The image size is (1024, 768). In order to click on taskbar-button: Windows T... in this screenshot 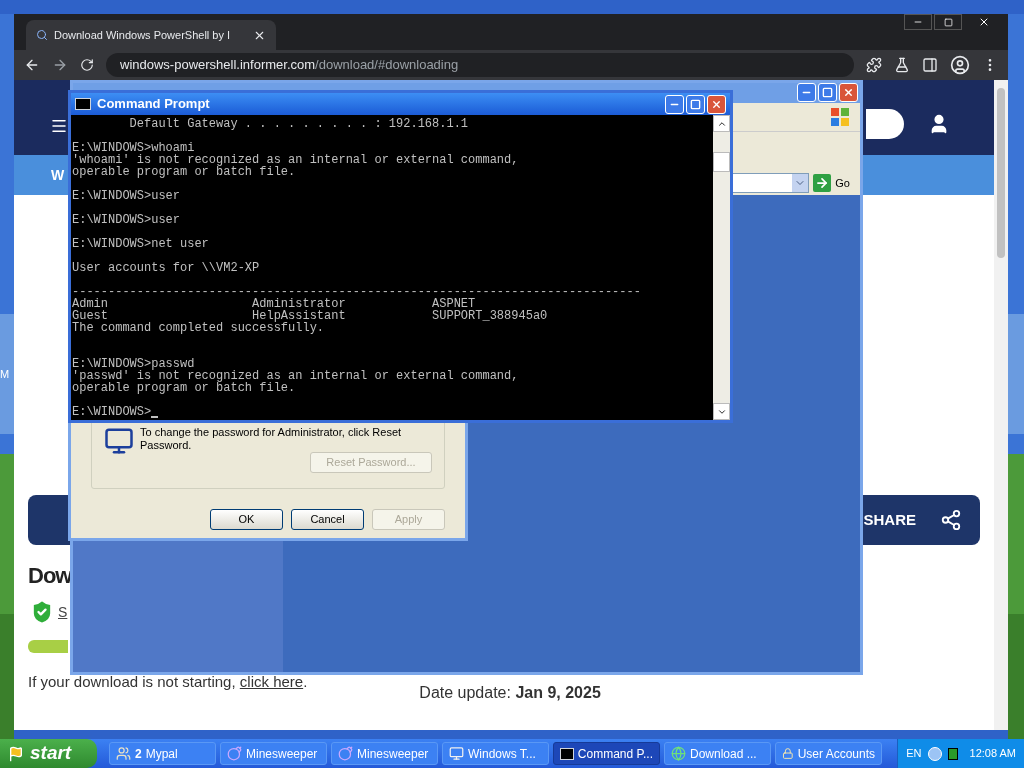, I will do `click(495, 753)`.